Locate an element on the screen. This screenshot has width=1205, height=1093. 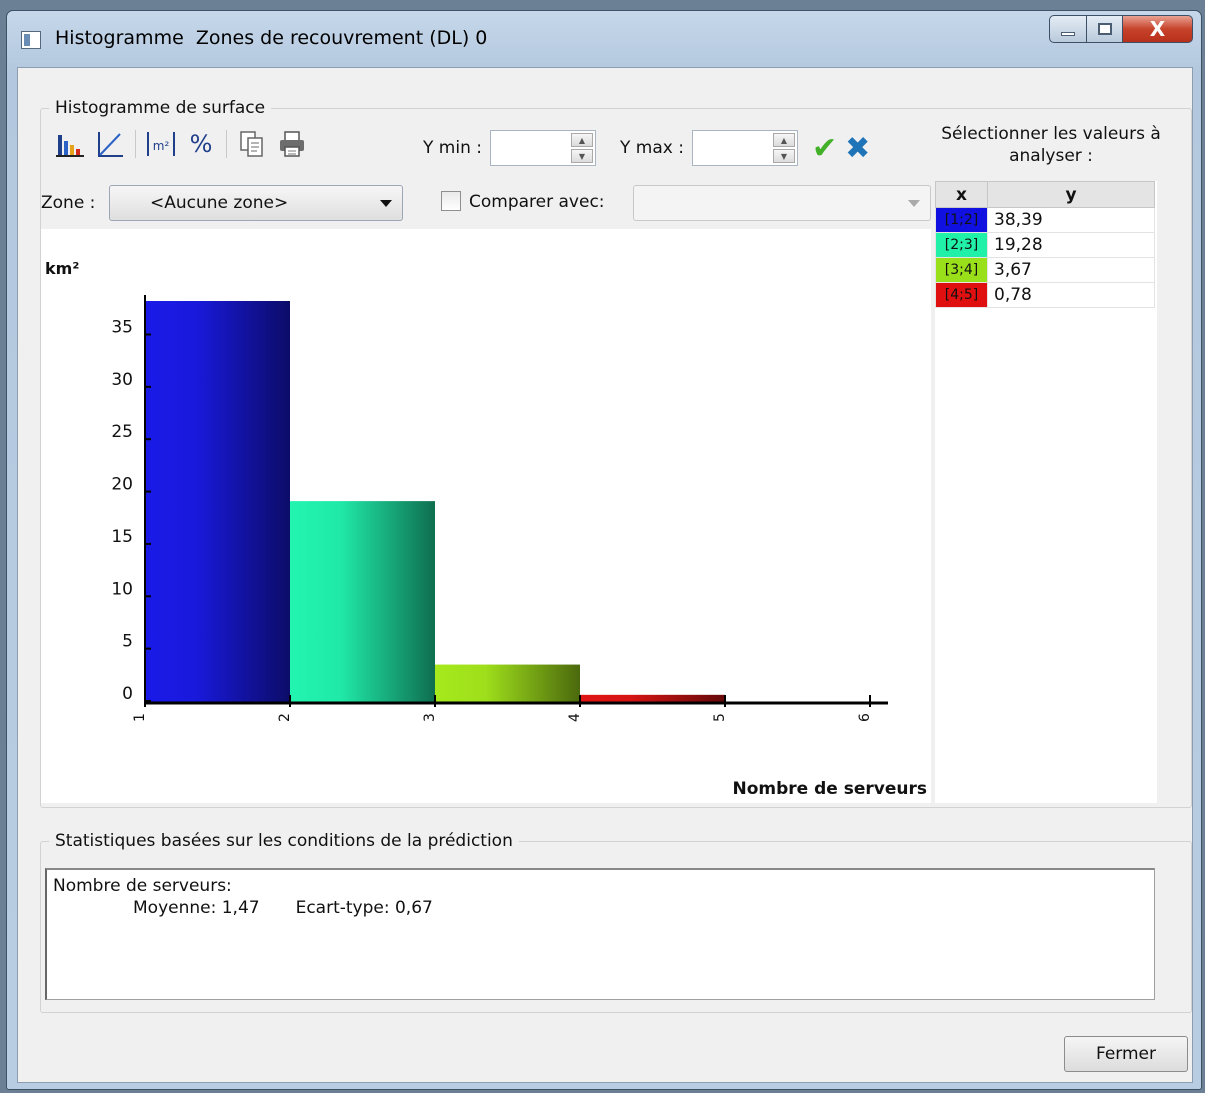
x-tick-label: 6 is located at coordinates (865, 717).